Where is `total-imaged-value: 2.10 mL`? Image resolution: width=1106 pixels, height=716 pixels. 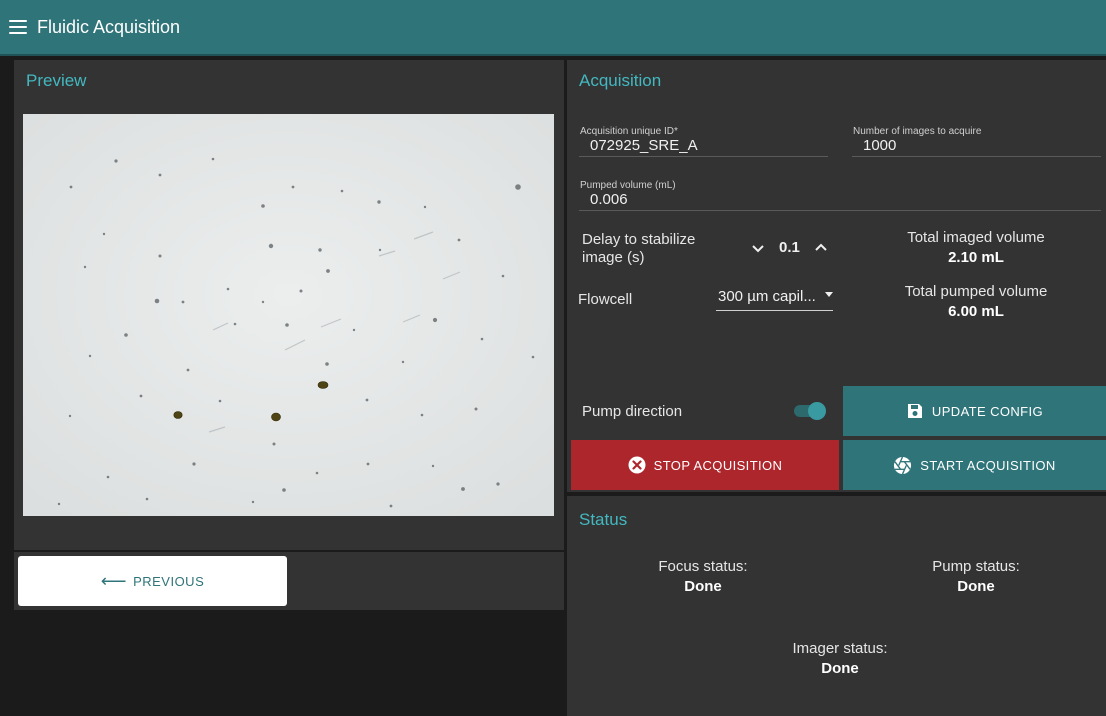 total-imaged-value: 2.10 mL is located at coordinates (976, 257).